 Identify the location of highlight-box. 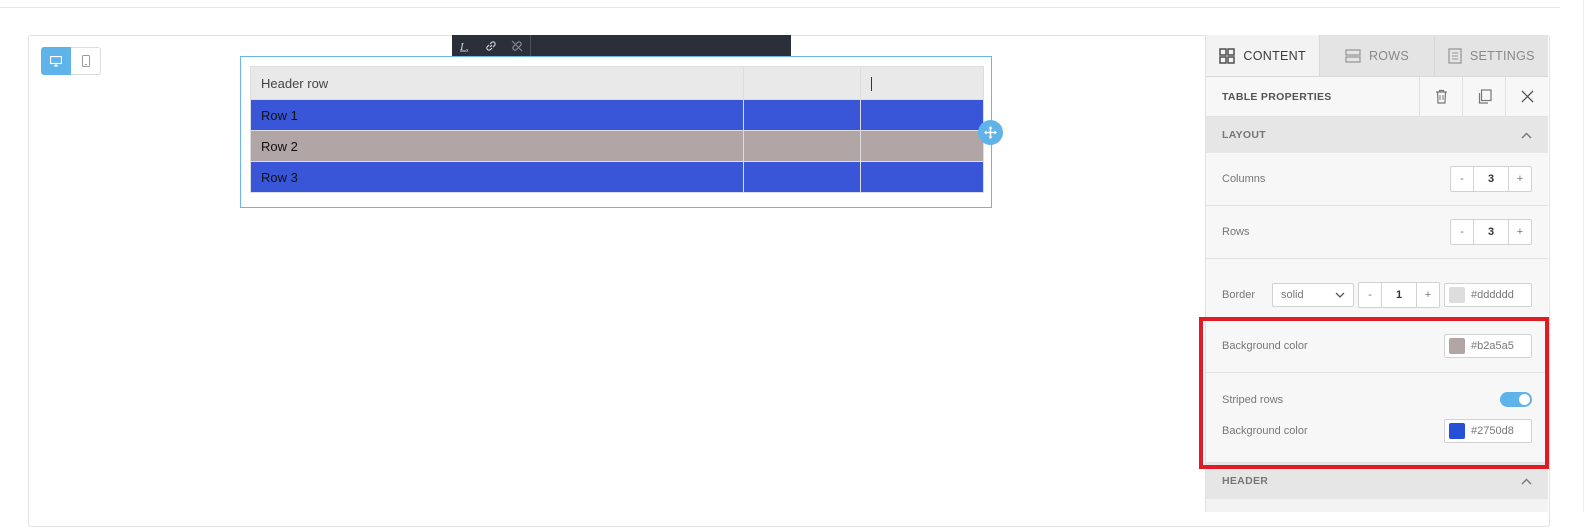
(1374, 393).